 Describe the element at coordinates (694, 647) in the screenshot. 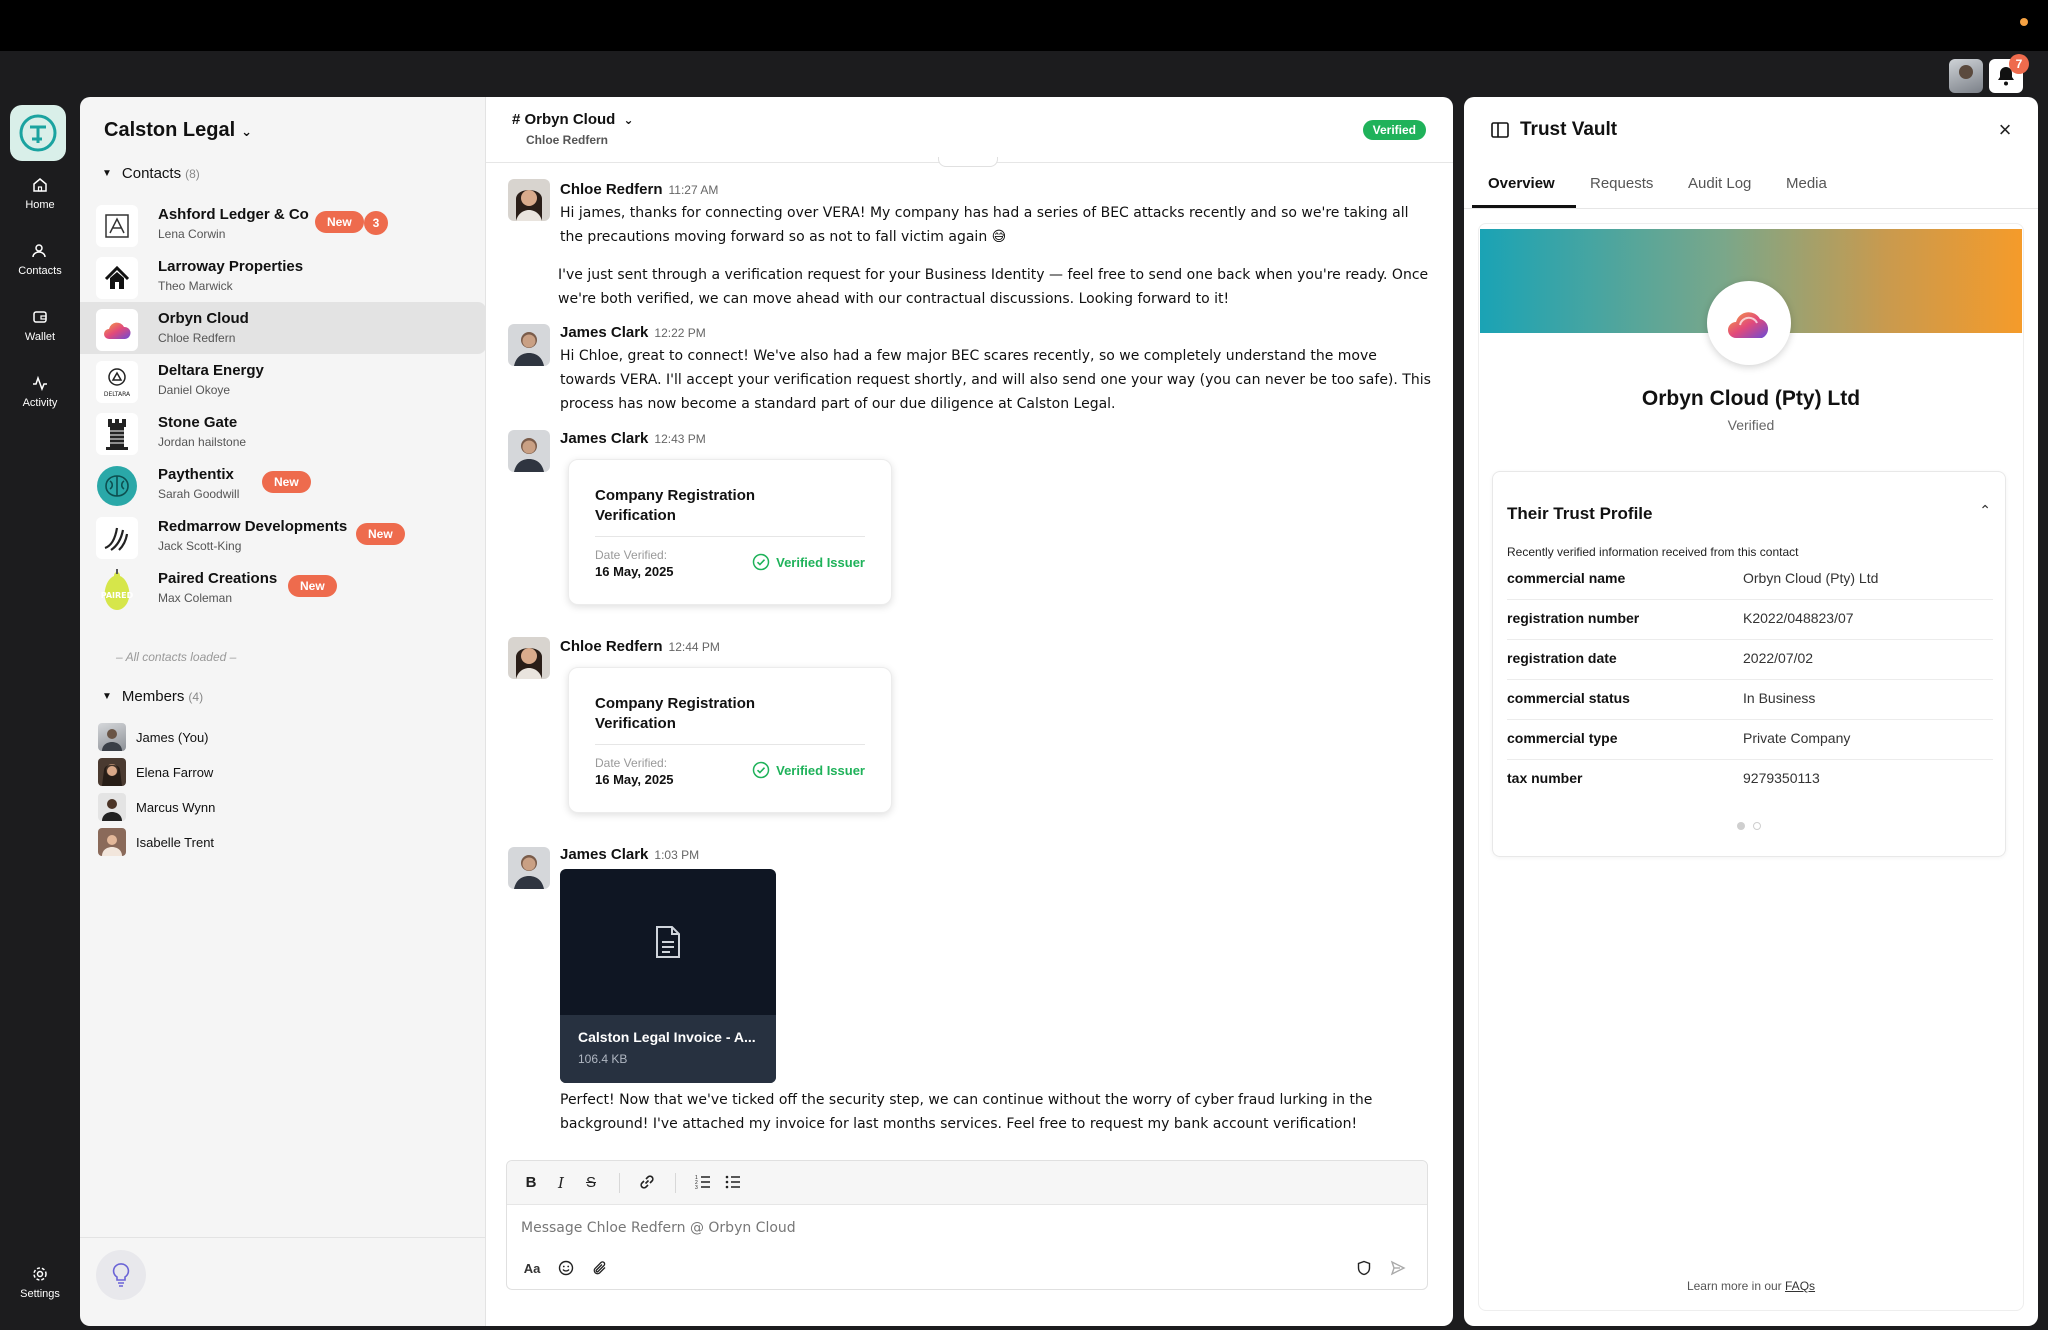

I see `message-time: 12:44 PM` at that location.